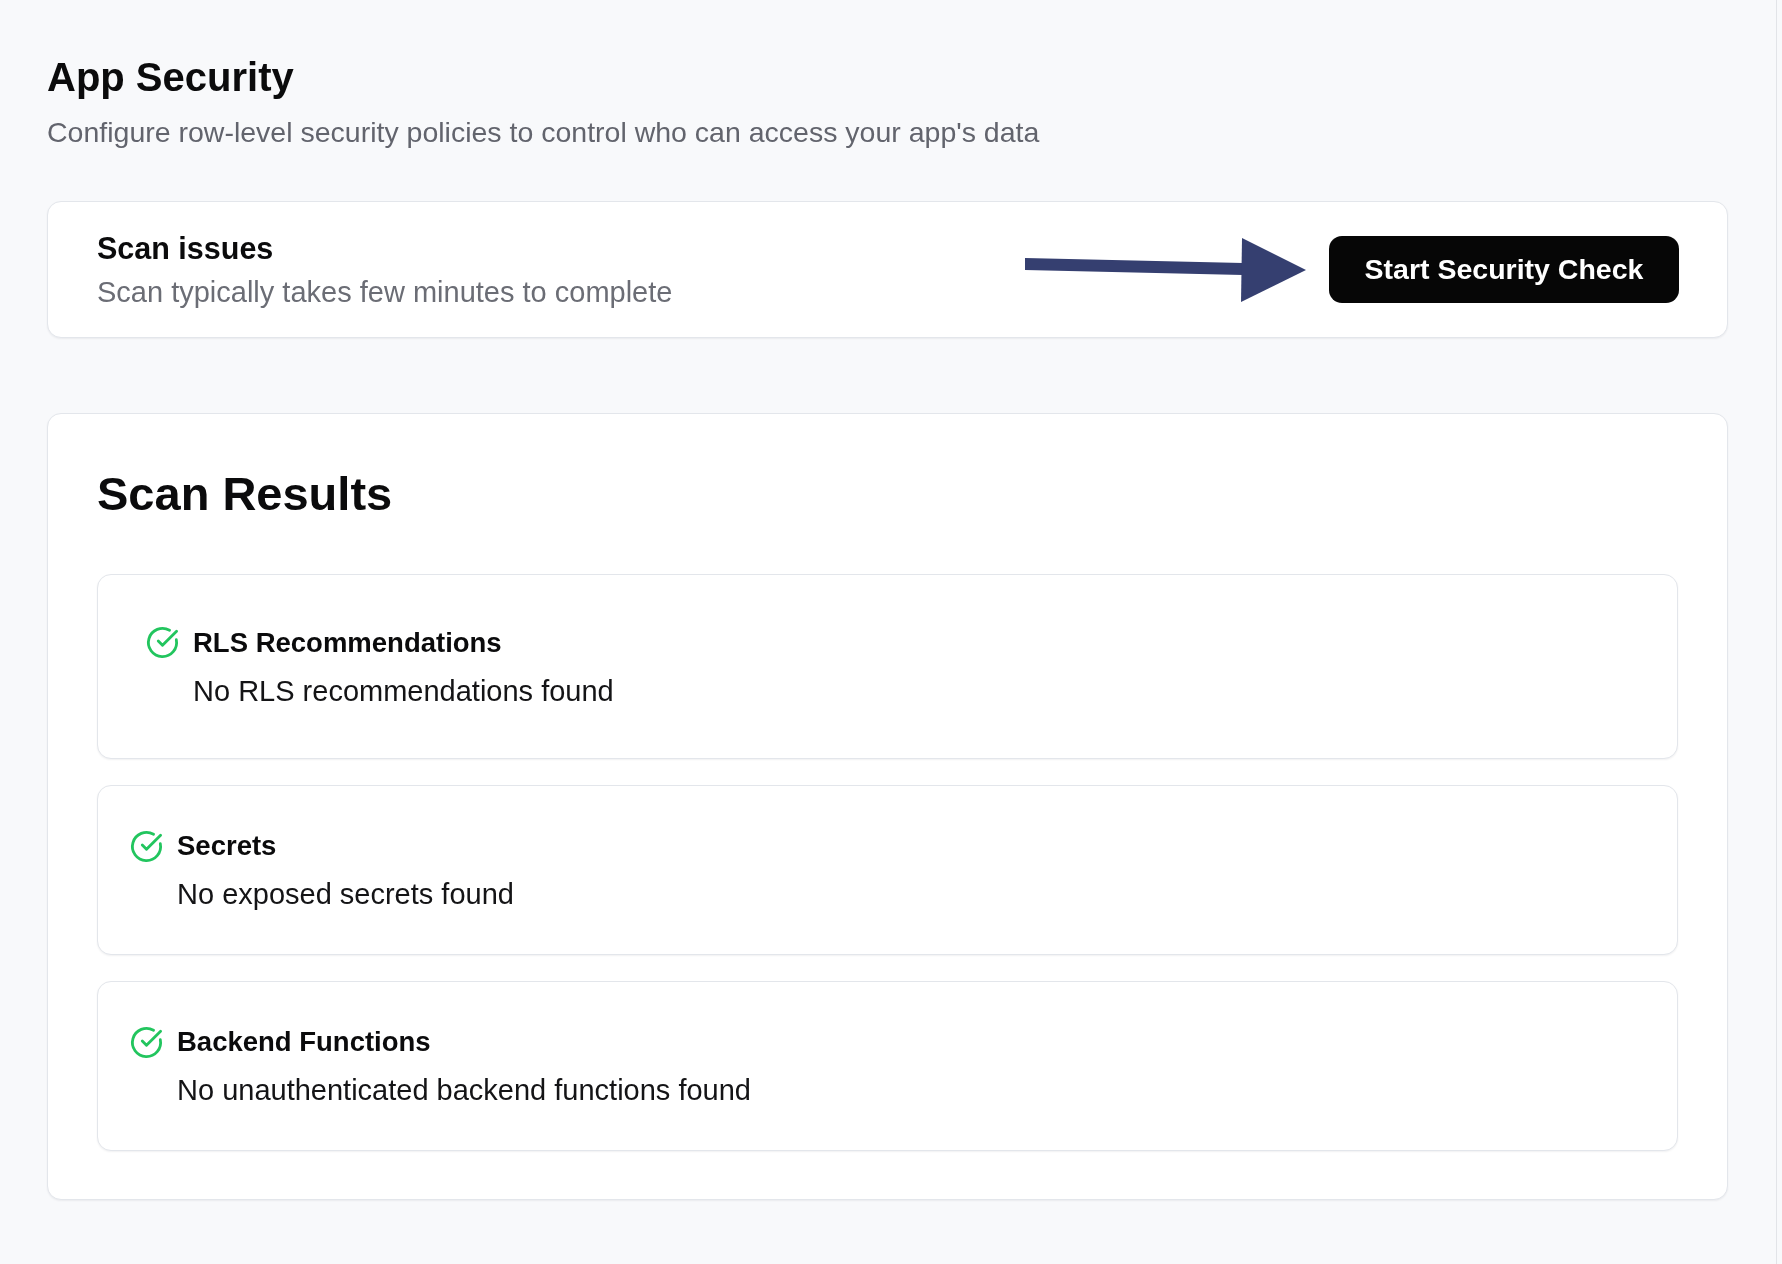  Describe the element at coordinates (186, 248) in the screenshot. I see `scan-issues-title: Scan issues` at that location.